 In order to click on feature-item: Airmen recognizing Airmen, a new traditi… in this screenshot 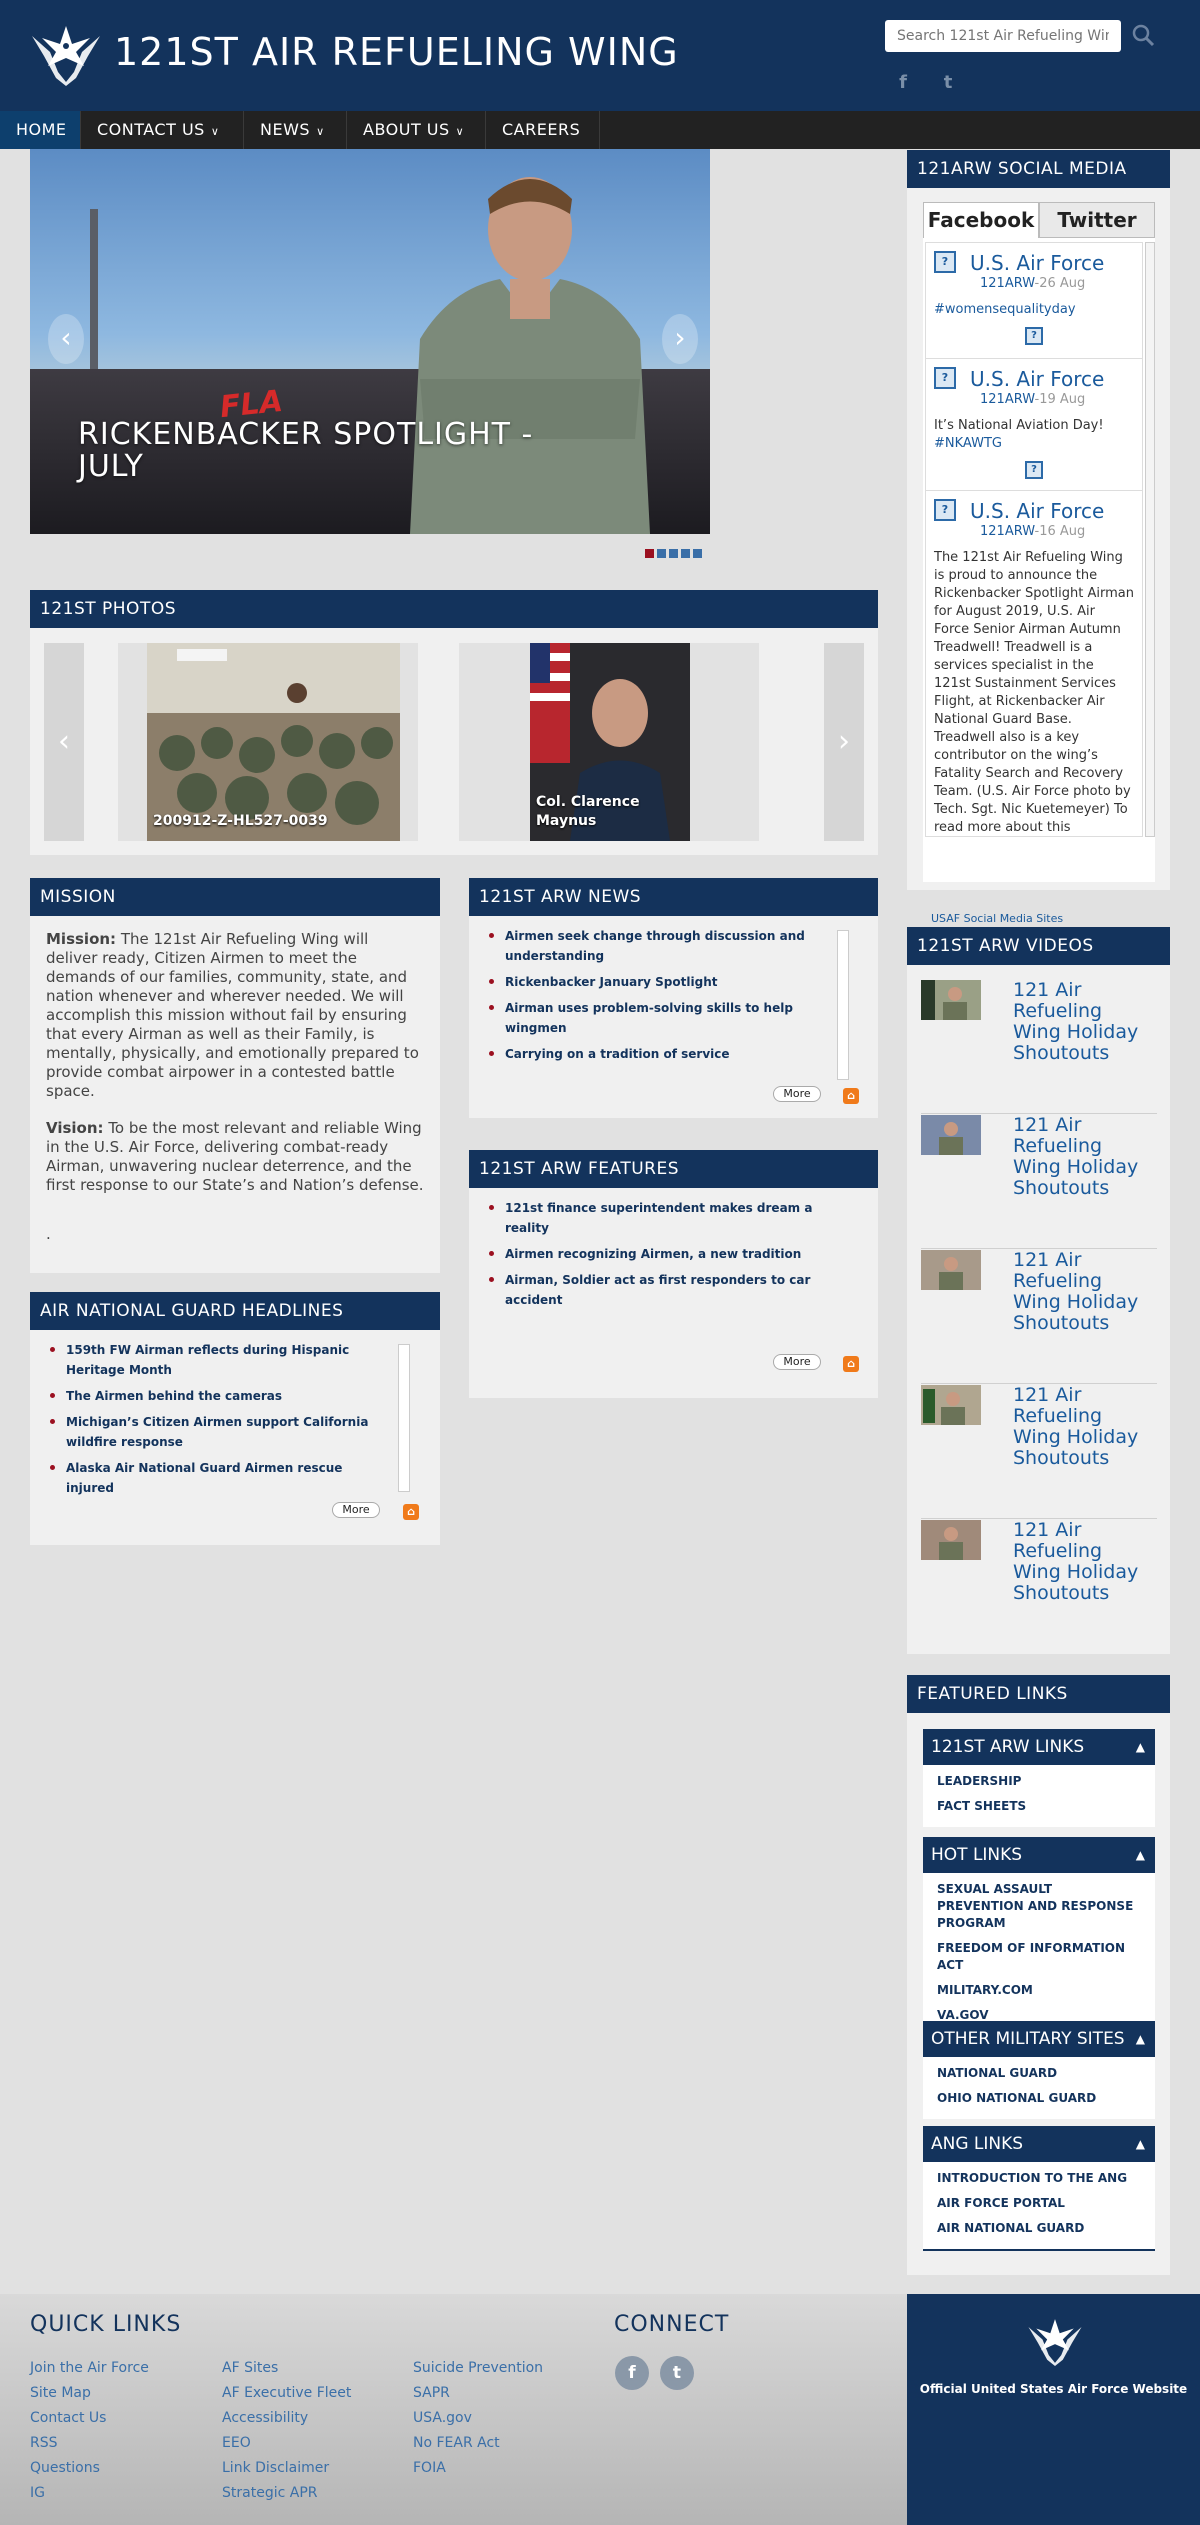, I will do `click(669, 1254)`.